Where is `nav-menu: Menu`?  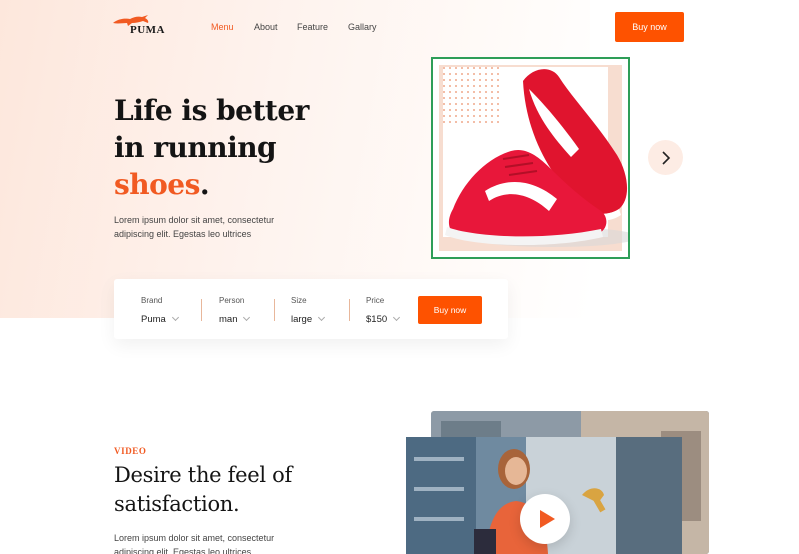
nav-menu: Menu is located at coordinates (222, 27).